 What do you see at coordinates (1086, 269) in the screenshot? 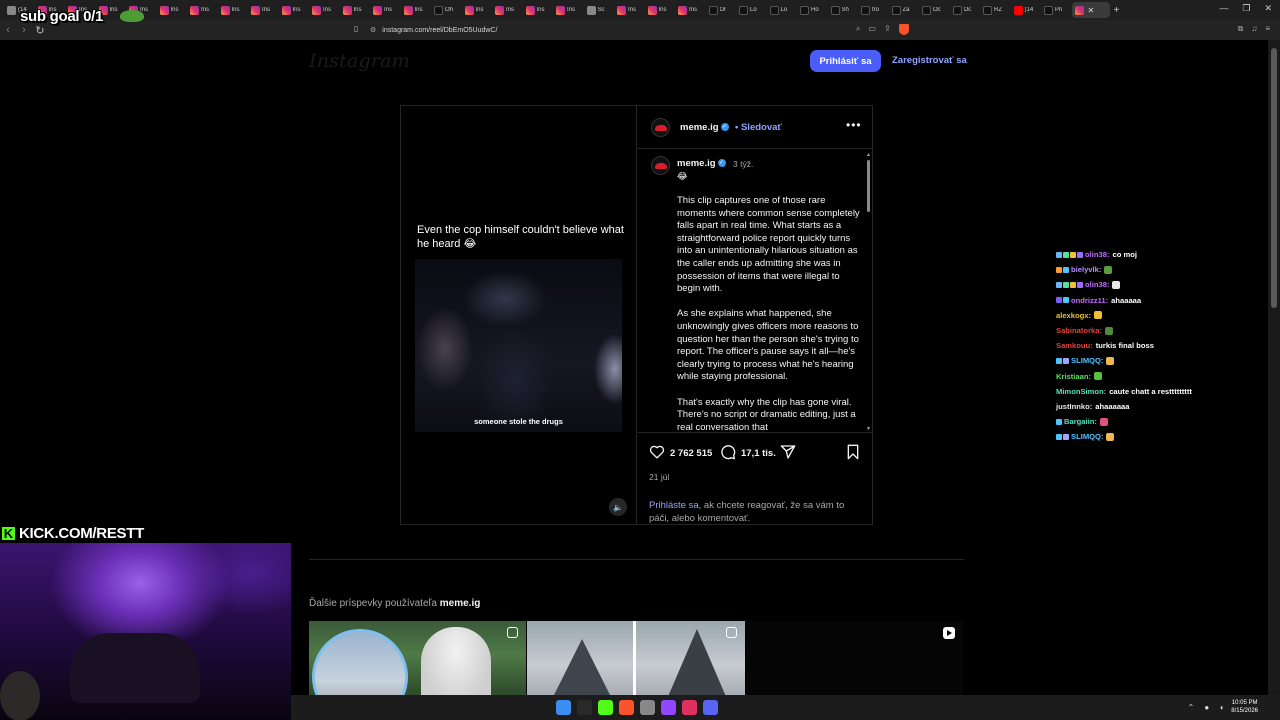
I see `chat-username: bielyvlk:` at bounding box center [1086, 269].